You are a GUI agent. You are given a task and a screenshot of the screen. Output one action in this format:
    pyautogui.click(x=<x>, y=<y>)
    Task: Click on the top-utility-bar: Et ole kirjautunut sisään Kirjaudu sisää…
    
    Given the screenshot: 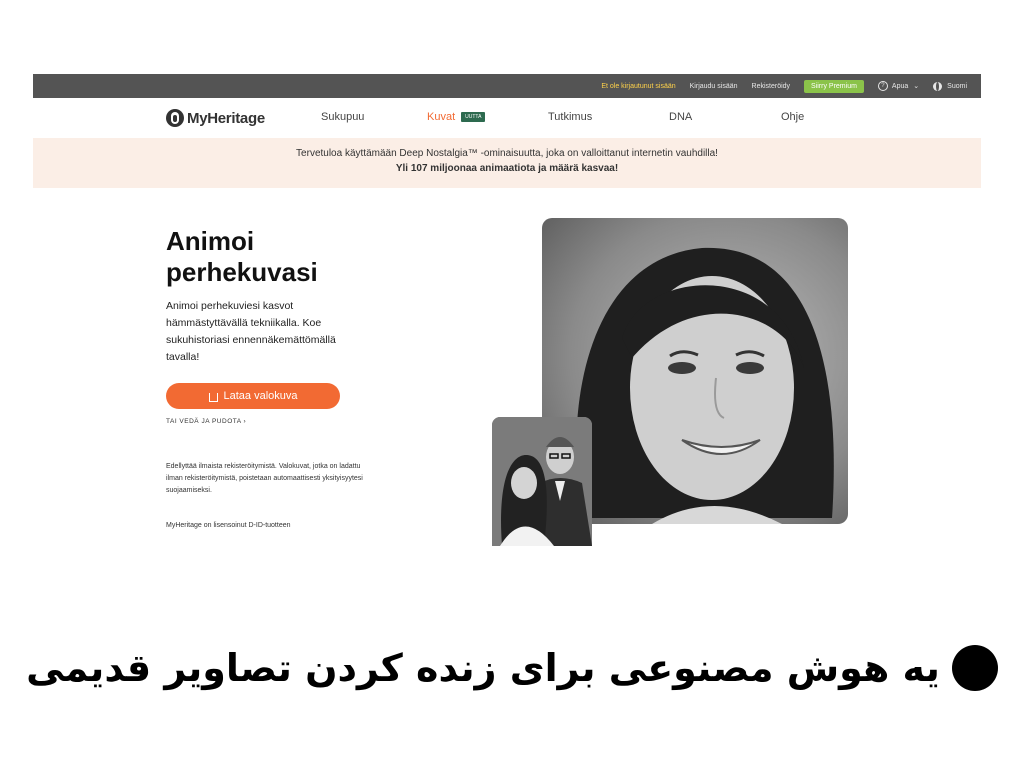 What is the action you would take?
    pyautogui.click(x=507, y=86)
    